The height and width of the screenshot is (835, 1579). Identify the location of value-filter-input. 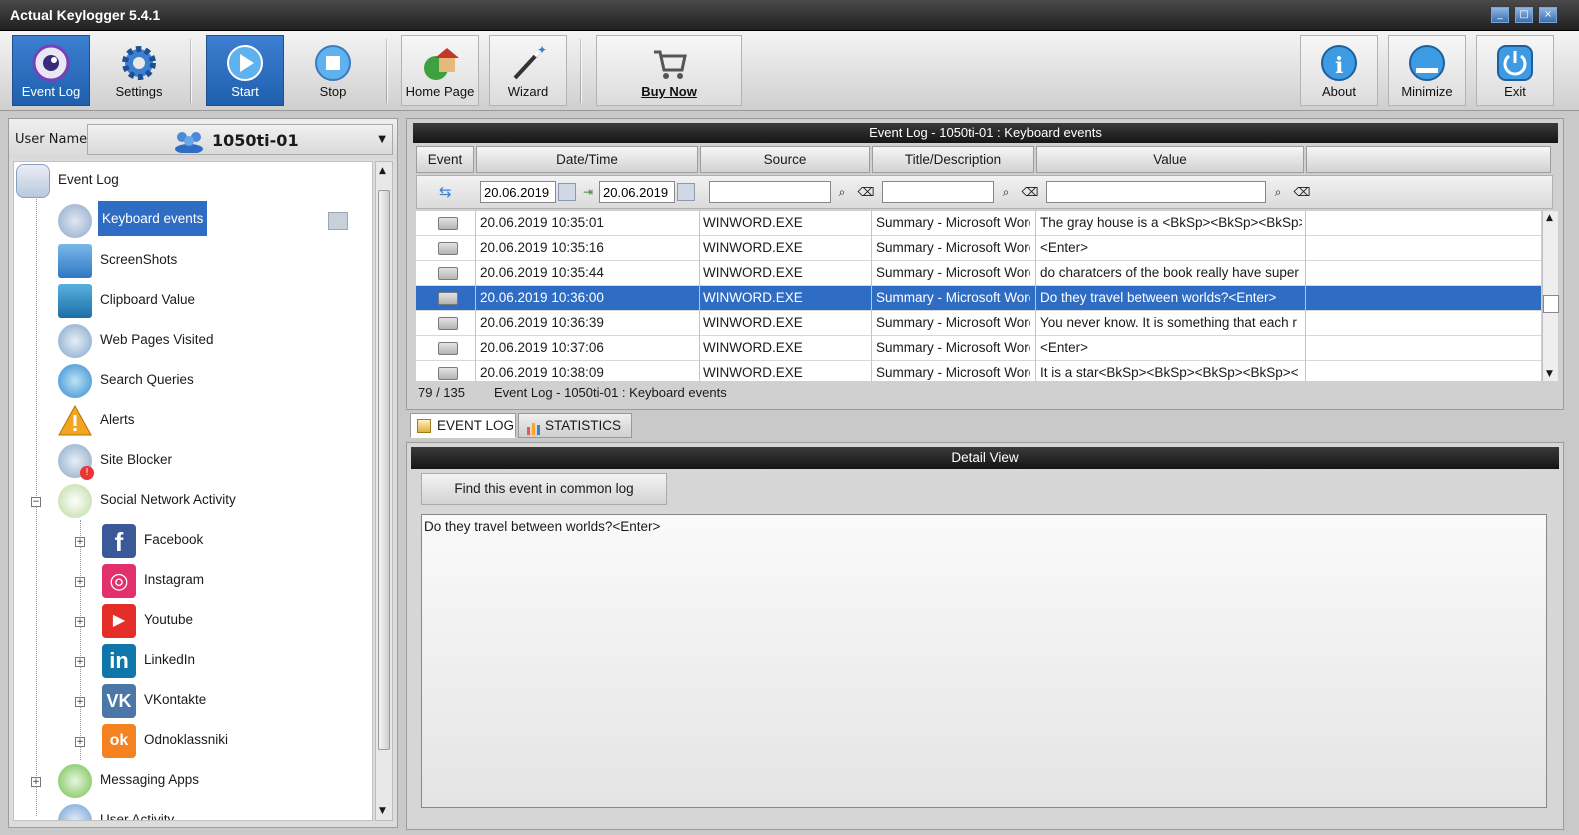
(1156, 192).